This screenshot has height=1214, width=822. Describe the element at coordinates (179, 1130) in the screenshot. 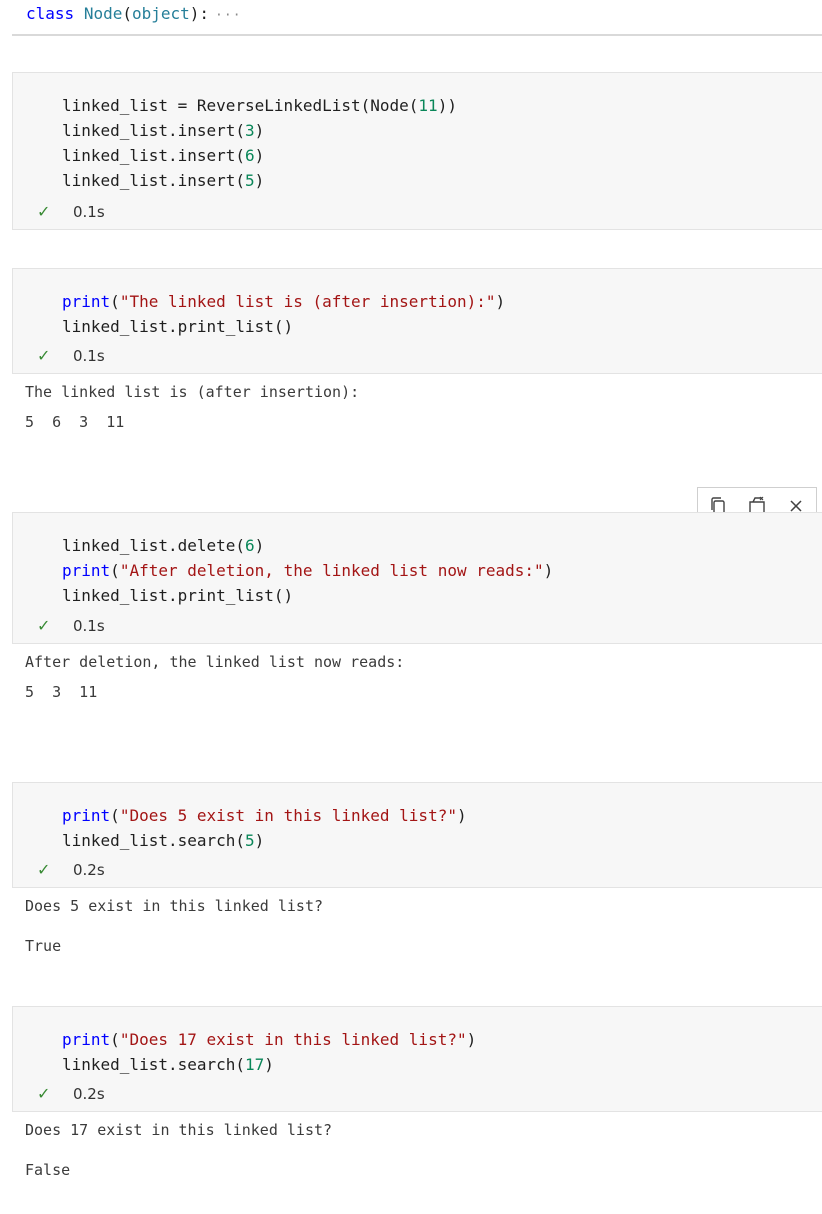

I see `cell-output-line: Does 17 exist in this linked list?` at that location.